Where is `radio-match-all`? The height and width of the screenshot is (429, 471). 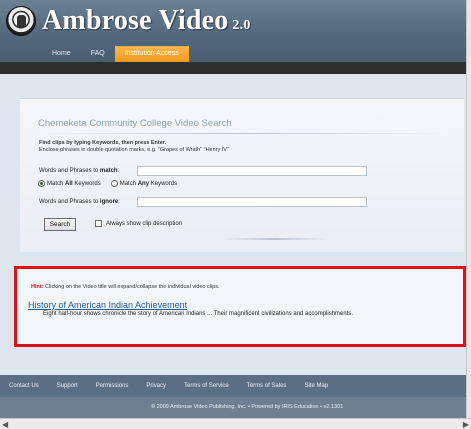 radio-match-all is located at coordinates (41, 183).